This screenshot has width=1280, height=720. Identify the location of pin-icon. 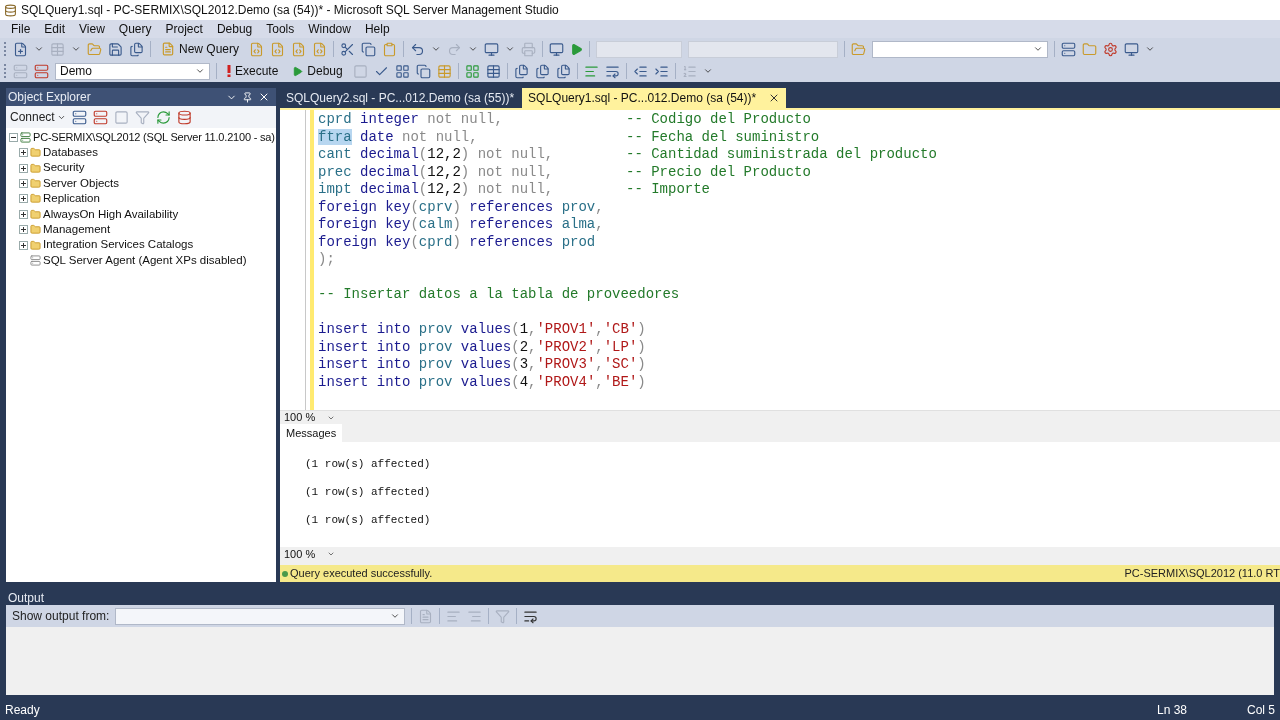
(247, 97).